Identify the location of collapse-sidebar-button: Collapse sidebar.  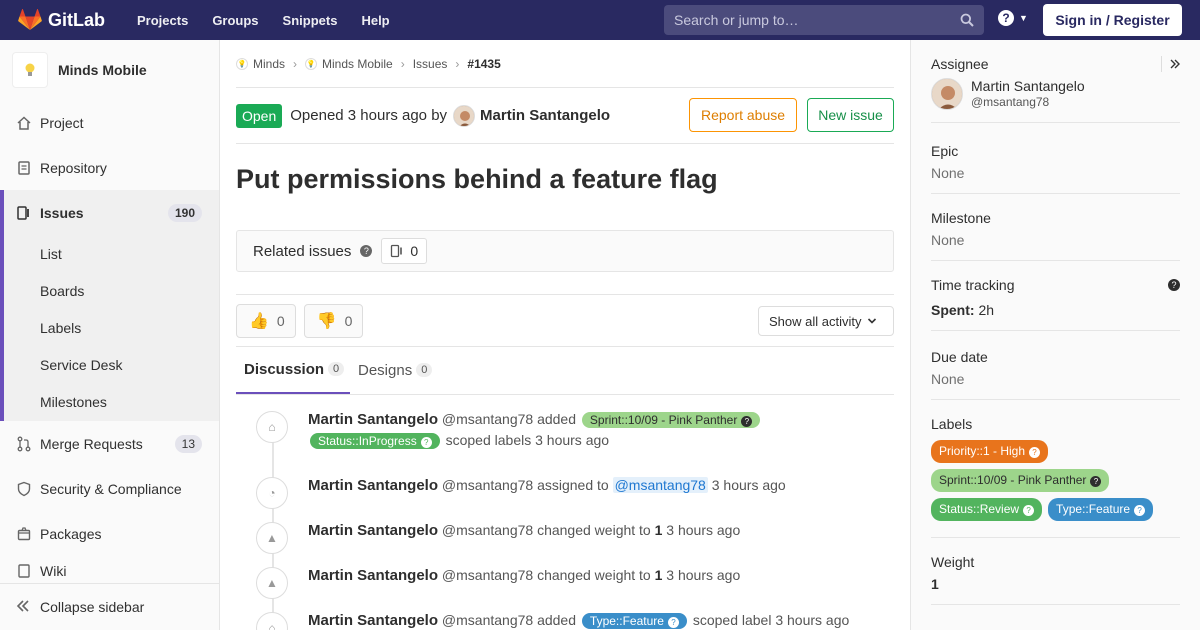
(109, 606).